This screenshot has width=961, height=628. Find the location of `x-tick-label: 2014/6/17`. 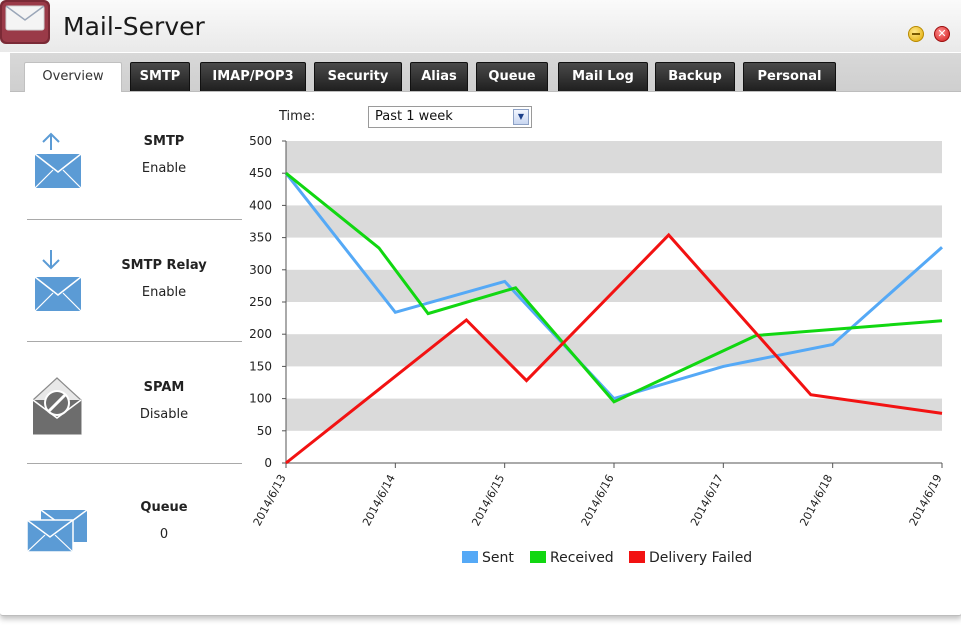

x-tick-label: 2014/6/17 is located at coordinates (707, 500).